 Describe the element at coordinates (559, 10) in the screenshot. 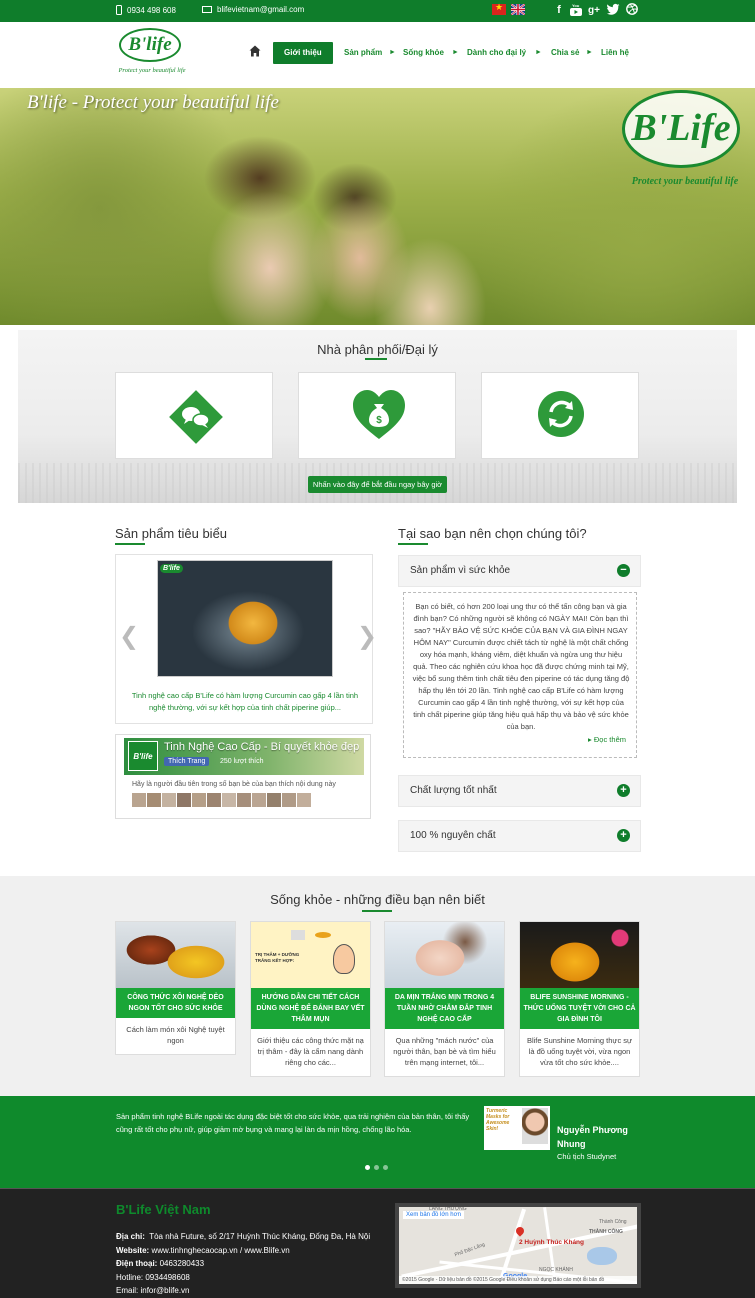

I see `facebook-icon: f` at that location.